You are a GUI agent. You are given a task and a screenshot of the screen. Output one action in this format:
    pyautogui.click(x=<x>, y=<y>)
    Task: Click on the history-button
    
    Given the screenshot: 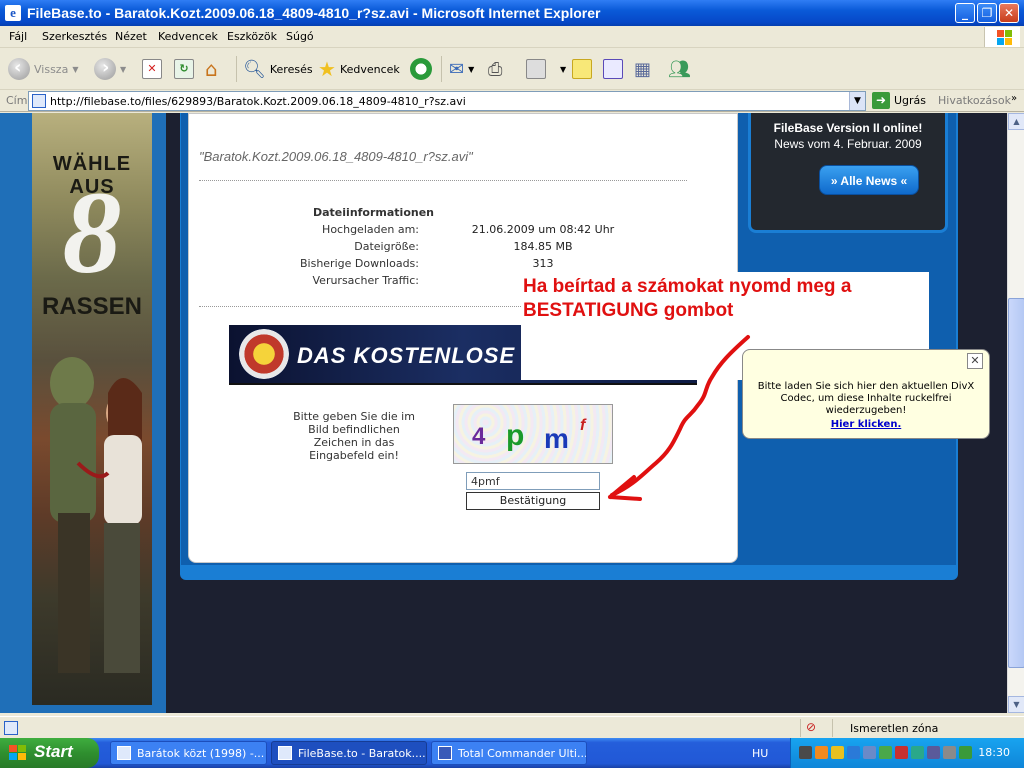 What is the action you would take?
    pyautogui.click(x=421, y=69)
    